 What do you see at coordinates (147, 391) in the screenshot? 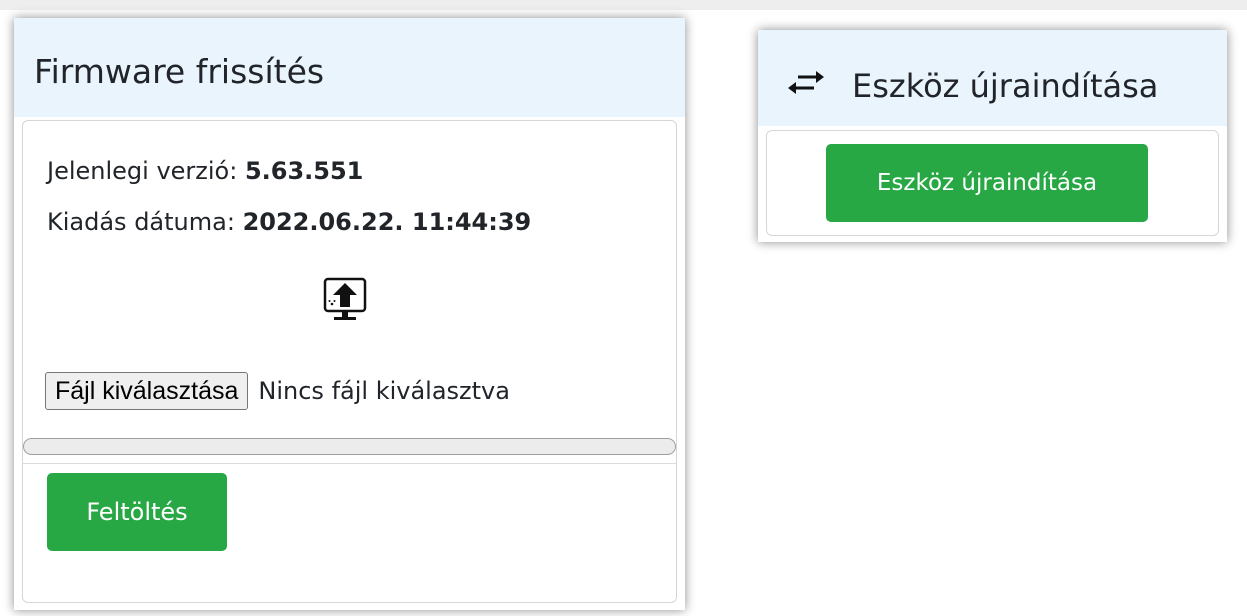
I see `choose-file-button: Fájl kiválasztása` at bounding box center [147, 391].